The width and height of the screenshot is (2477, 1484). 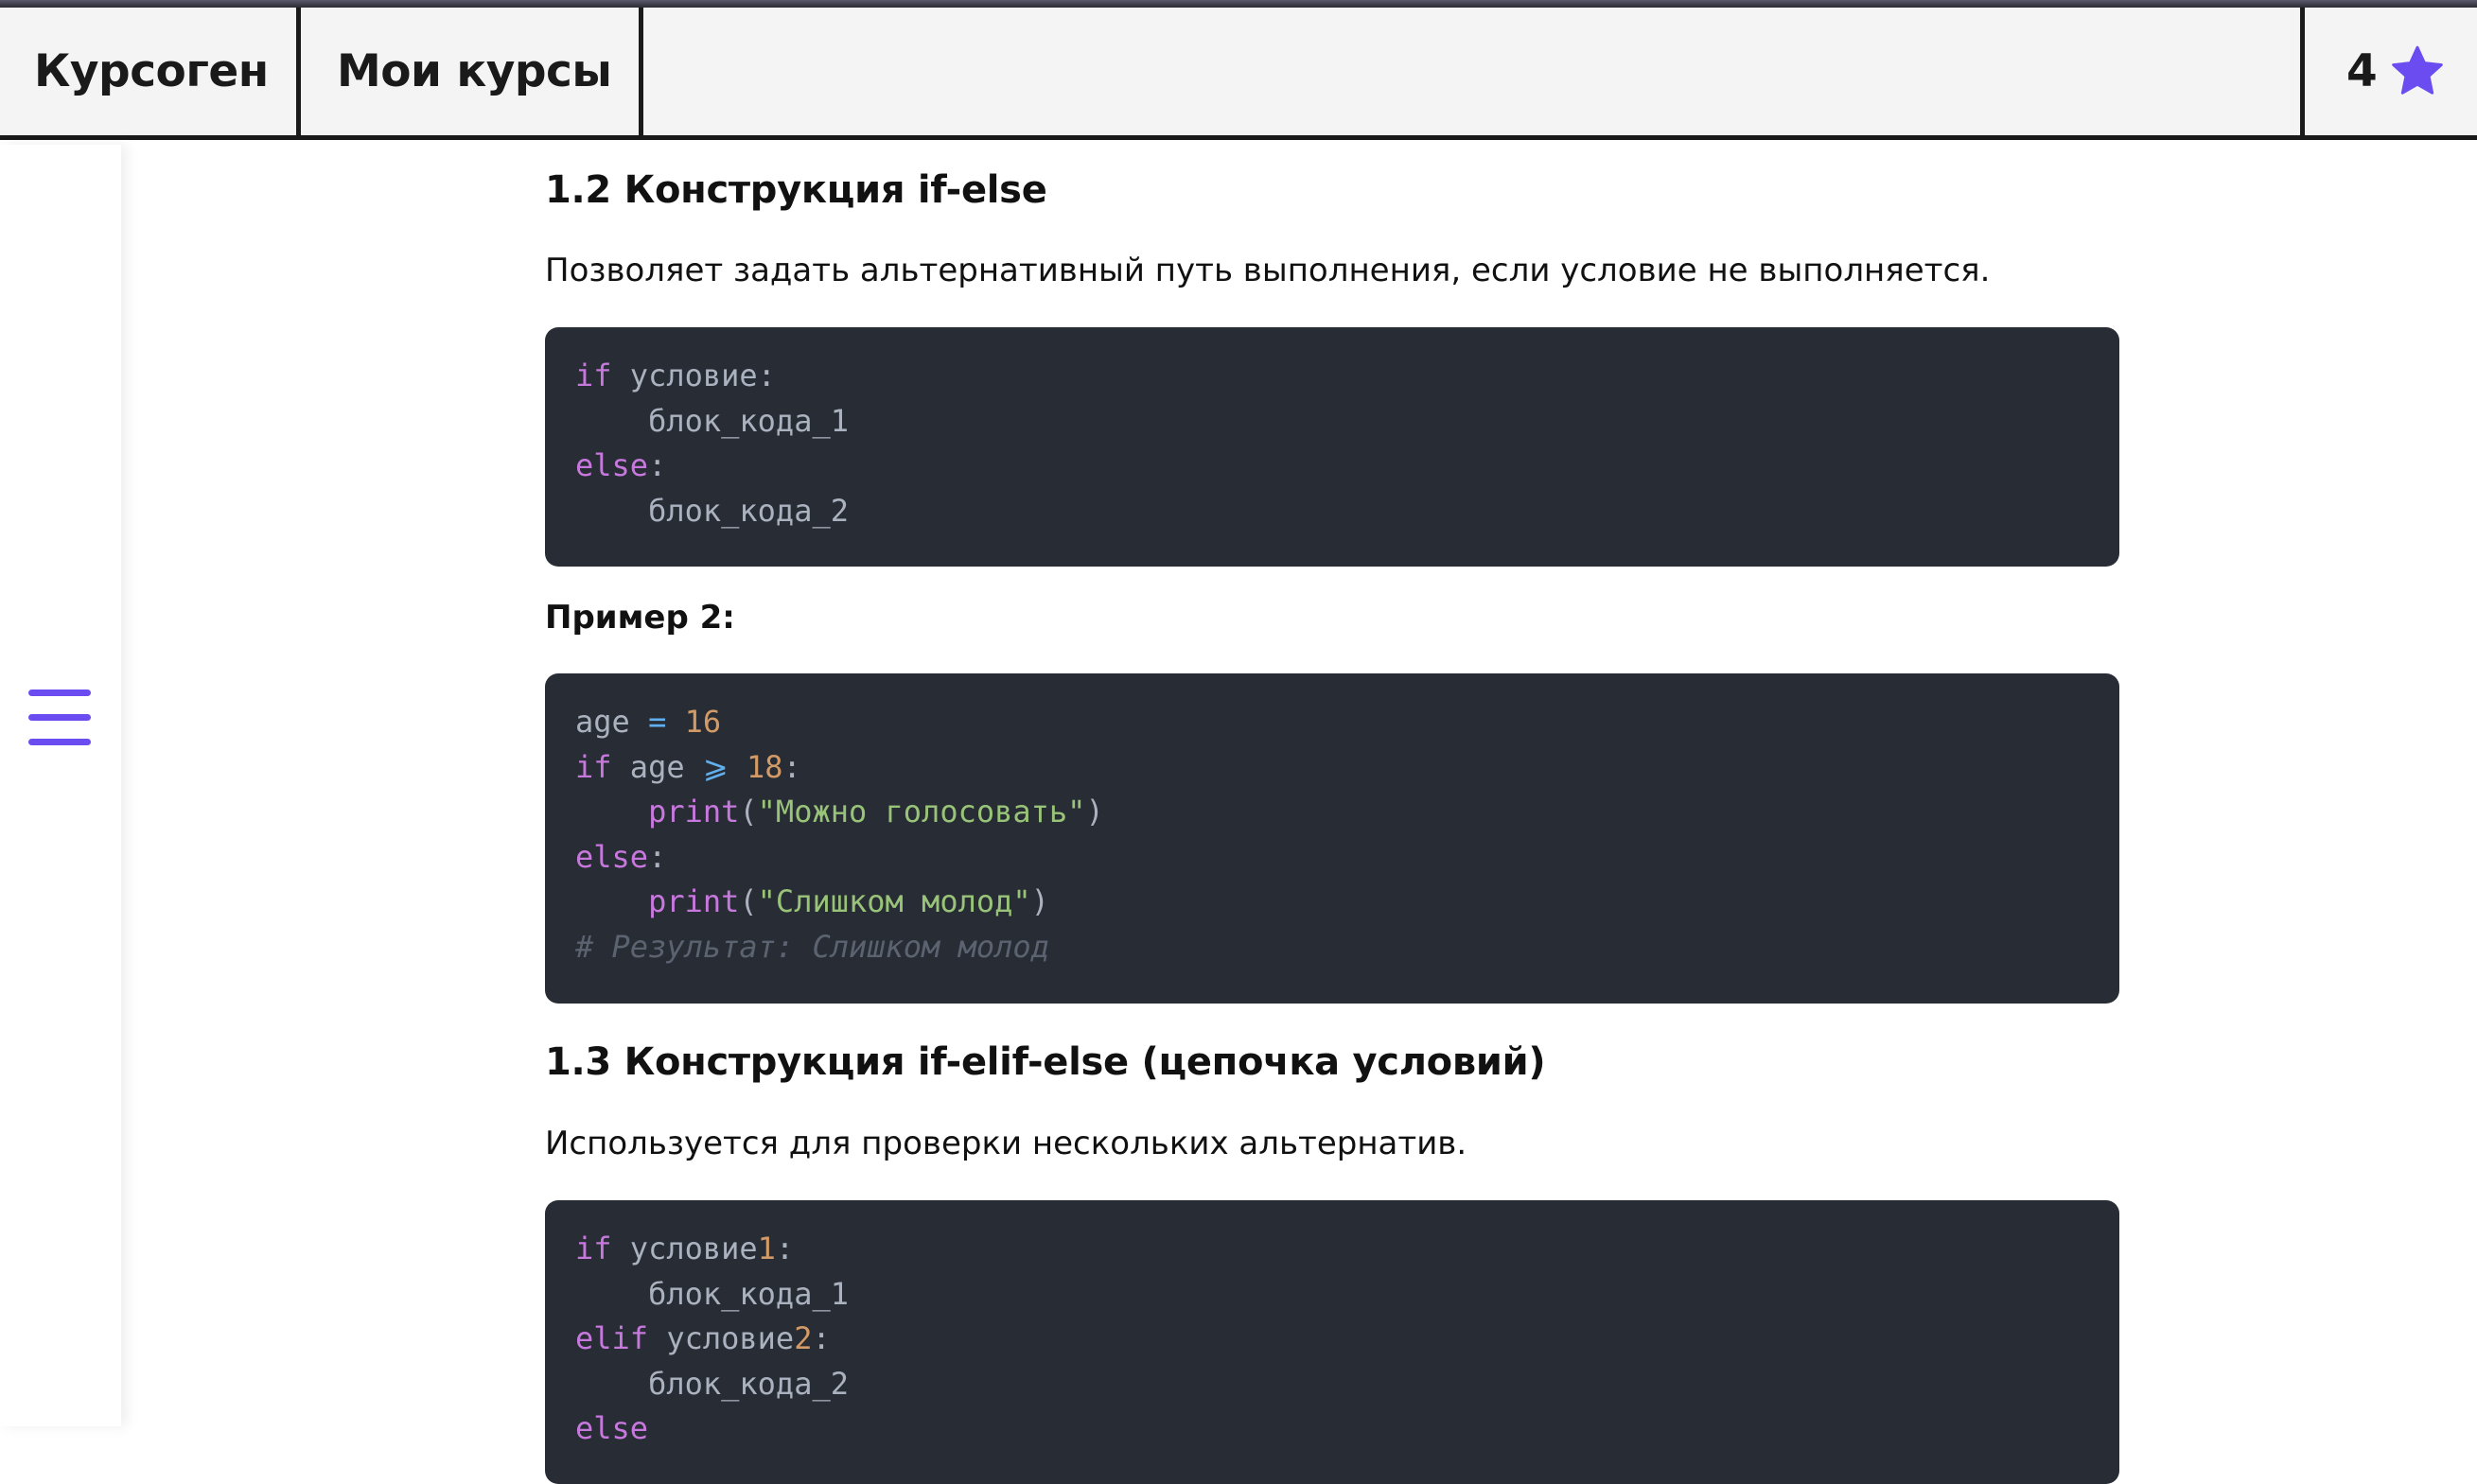 What do you see at coordinates (703, 722) in the screenshot?
I see `code-token: 16` at bounding box center [703, 722].